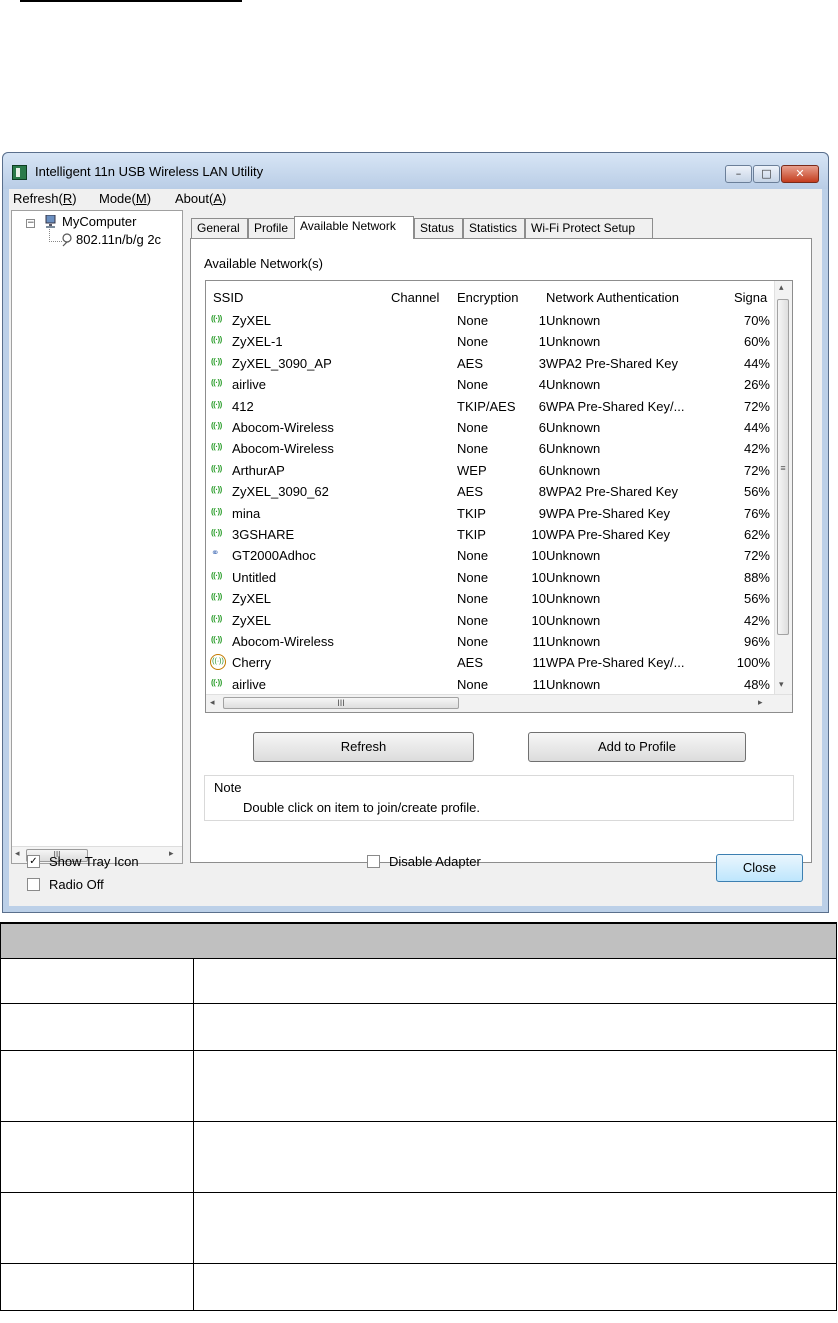 This screenshot has width=838, height=1323. What do you see at coordinates (781, 684) in the screenshot?
I see `scroll-down-arrow-icon: ▾` at bounding box center [781, 684].